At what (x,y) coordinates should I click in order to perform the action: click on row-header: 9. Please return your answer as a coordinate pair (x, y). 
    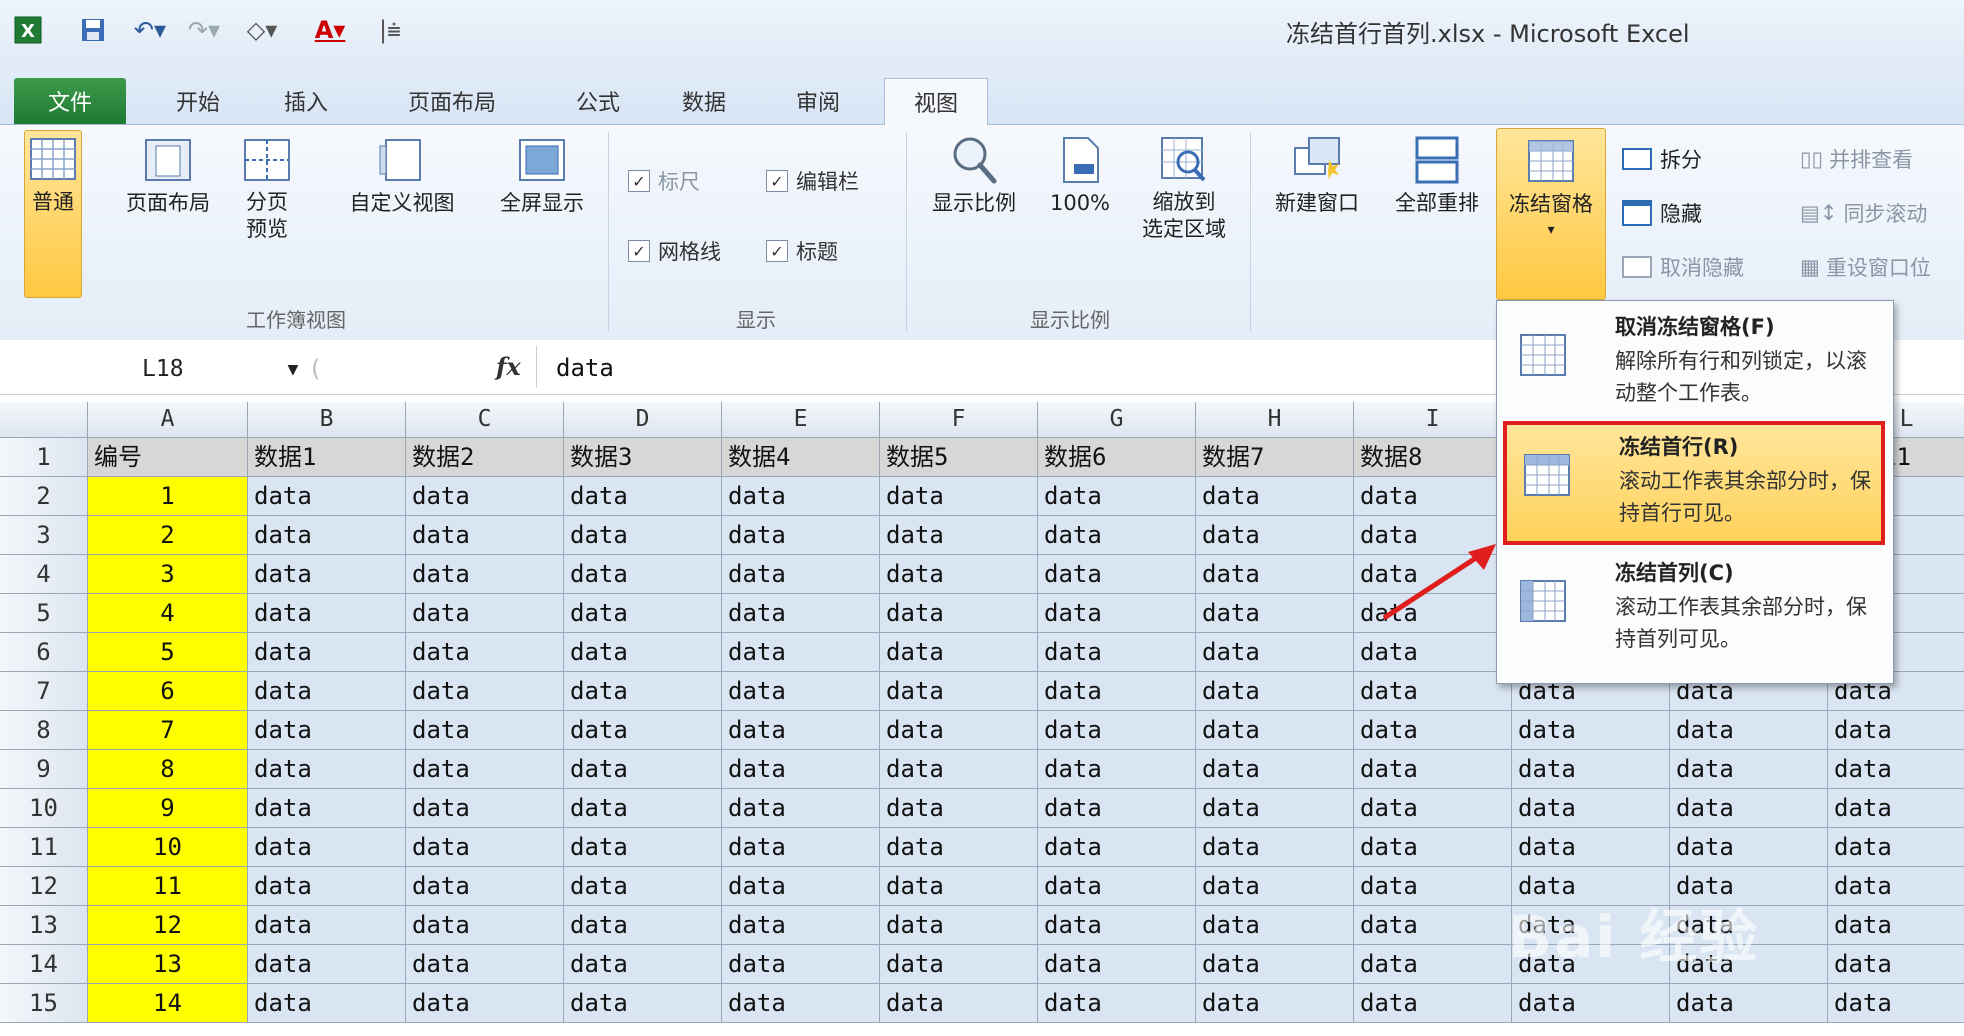
    Looking at the image, I should click on (44, 769).